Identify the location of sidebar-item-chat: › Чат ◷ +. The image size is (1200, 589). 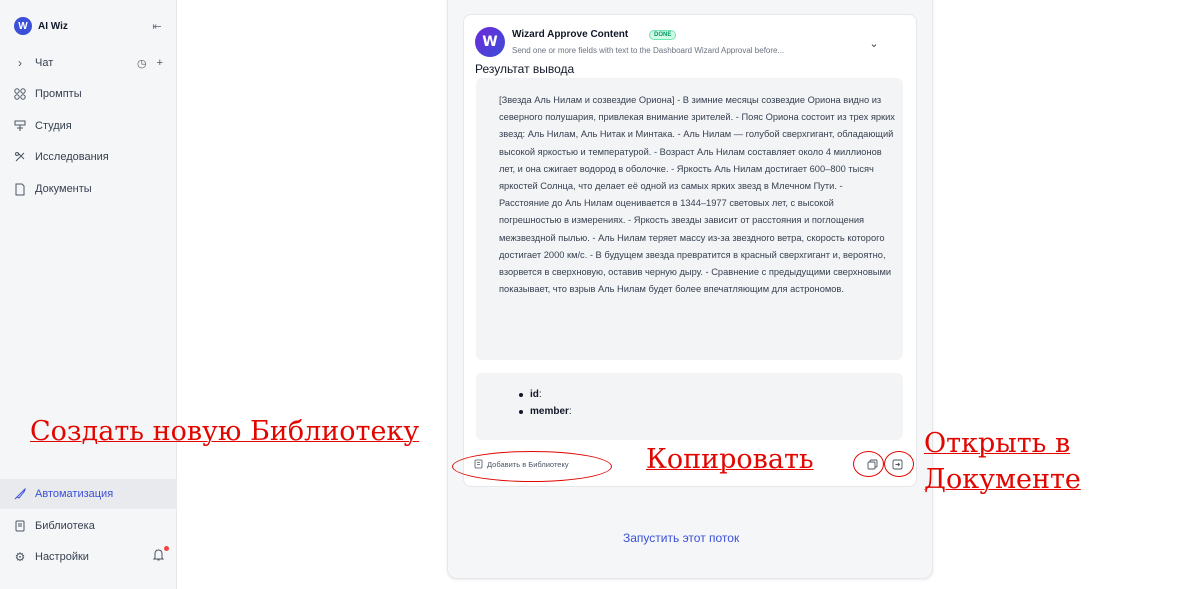
(88, 63).